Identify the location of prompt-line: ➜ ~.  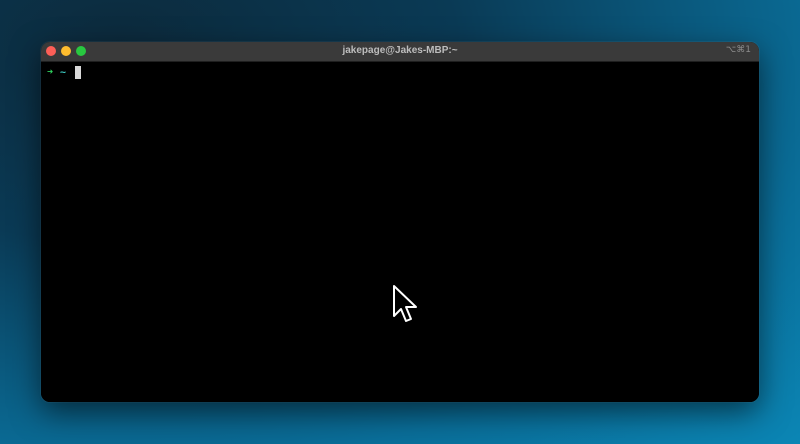
(63, 72).